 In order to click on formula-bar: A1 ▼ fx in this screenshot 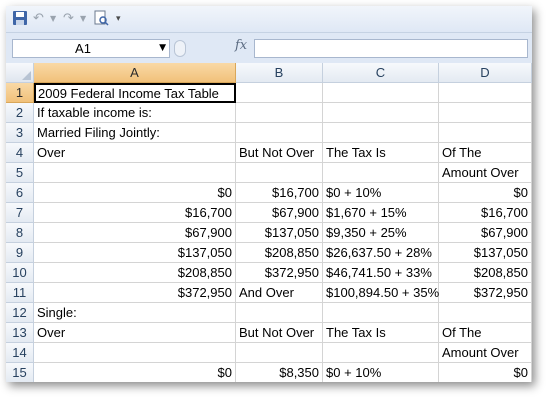, I will do `click(269, 47)`.